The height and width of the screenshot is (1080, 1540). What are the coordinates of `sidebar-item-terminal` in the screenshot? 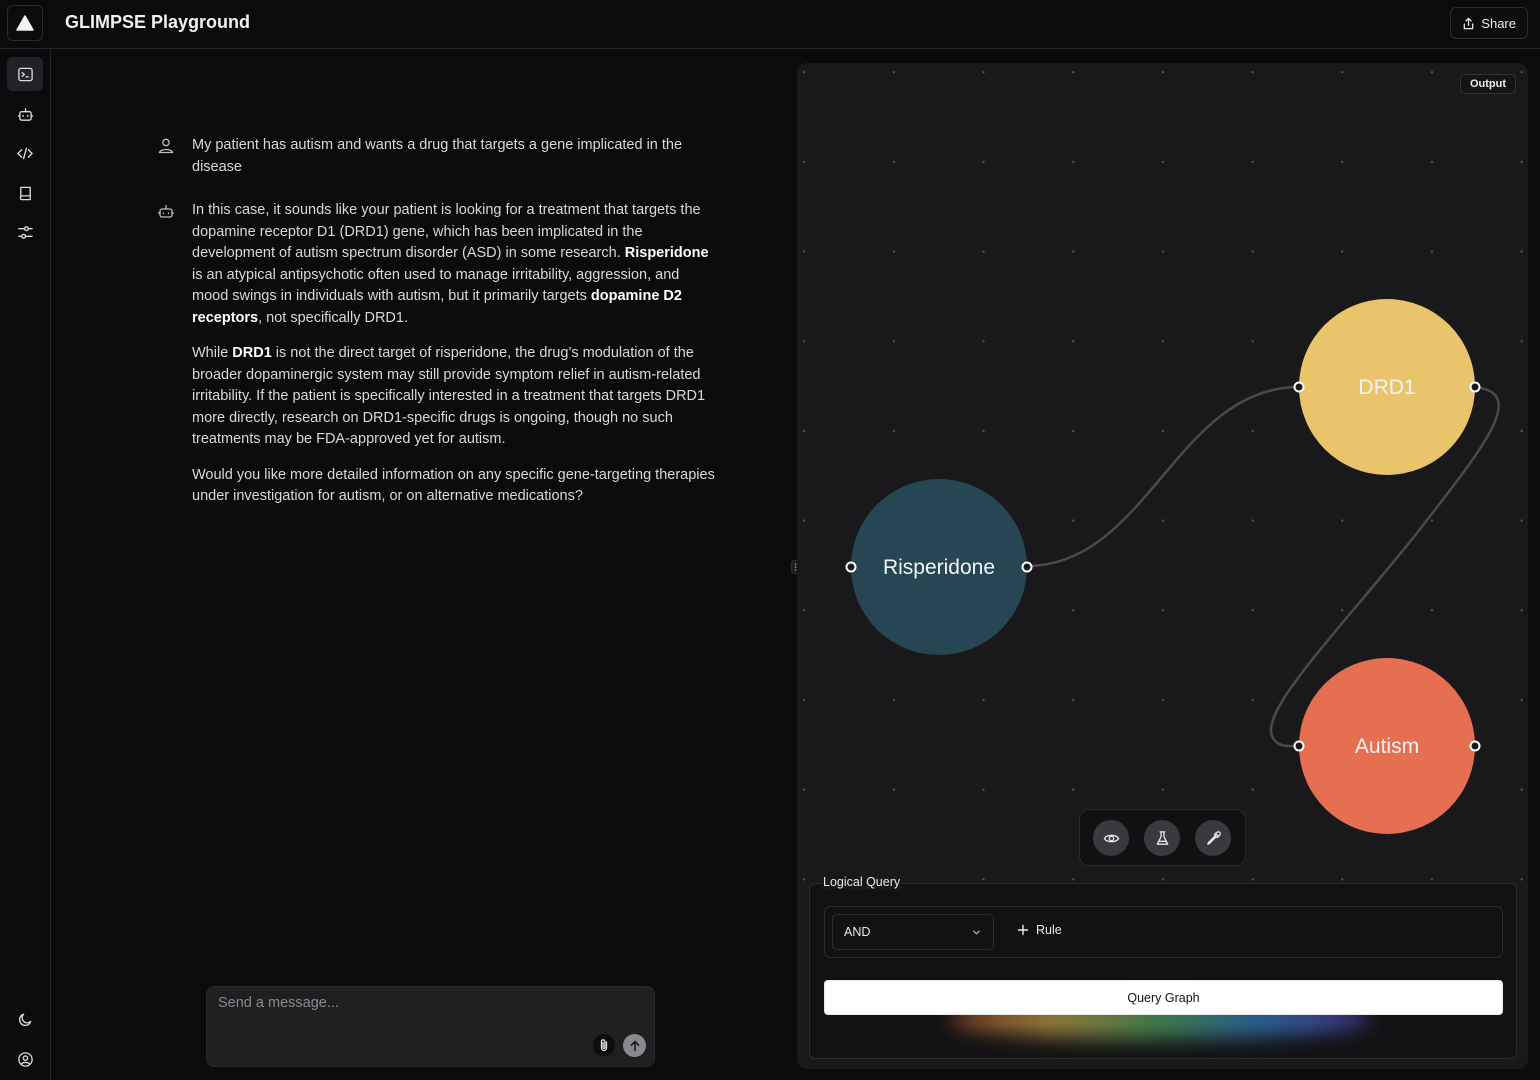 It's located at (25, 74).